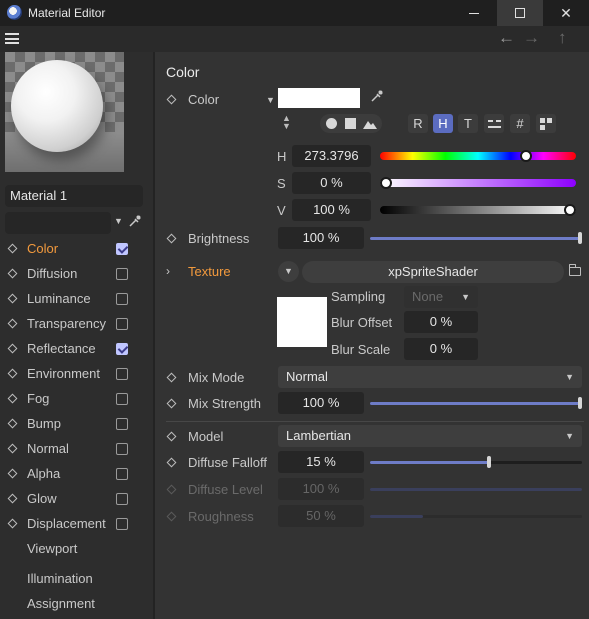  What do you see at coordinates (321, 403) in the screenshot?
I see `mix-strength-input: 100 %` at bounding box center [321, 403].